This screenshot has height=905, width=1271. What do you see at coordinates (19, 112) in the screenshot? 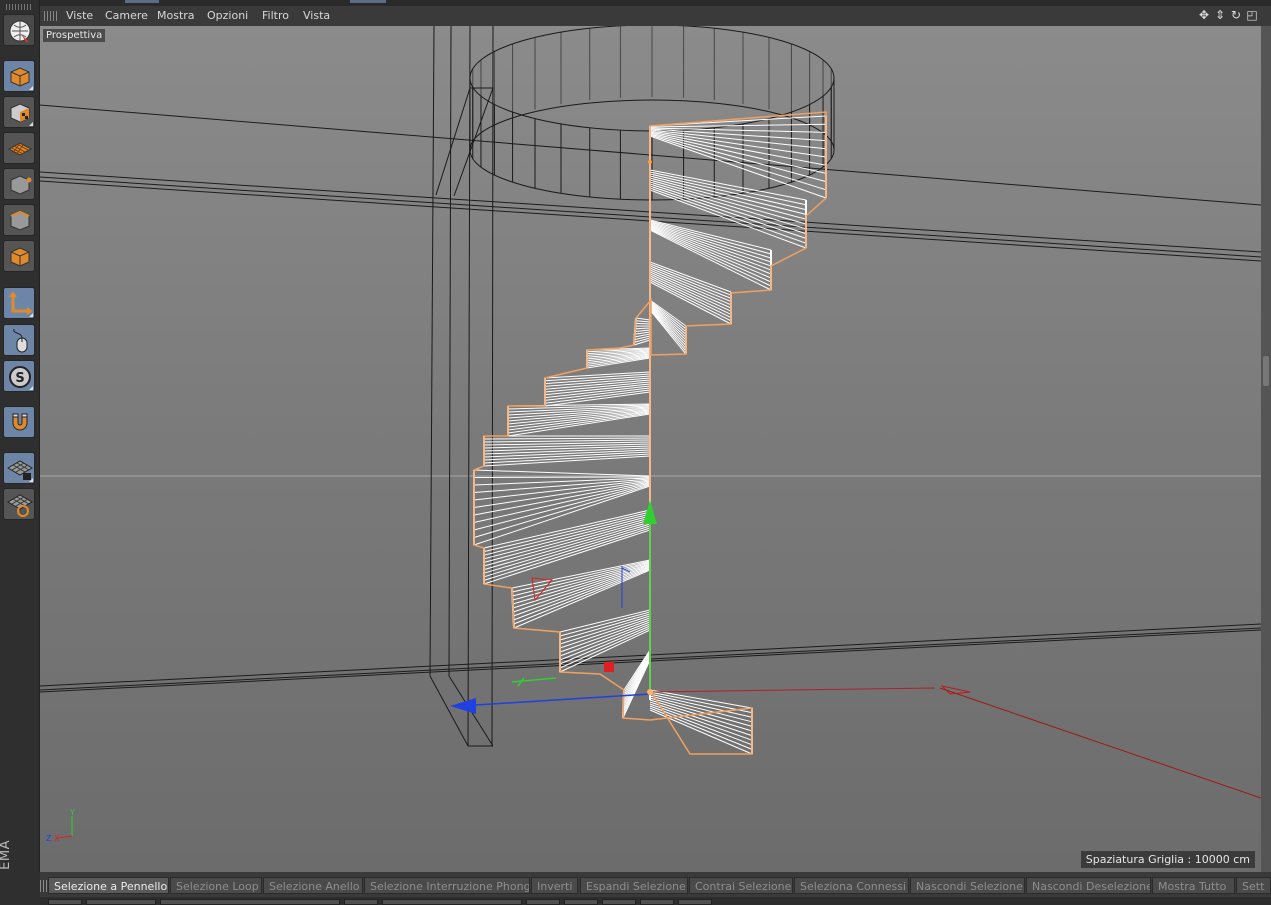
I see `texture-mode-icon` at bounding box center [19, 112].